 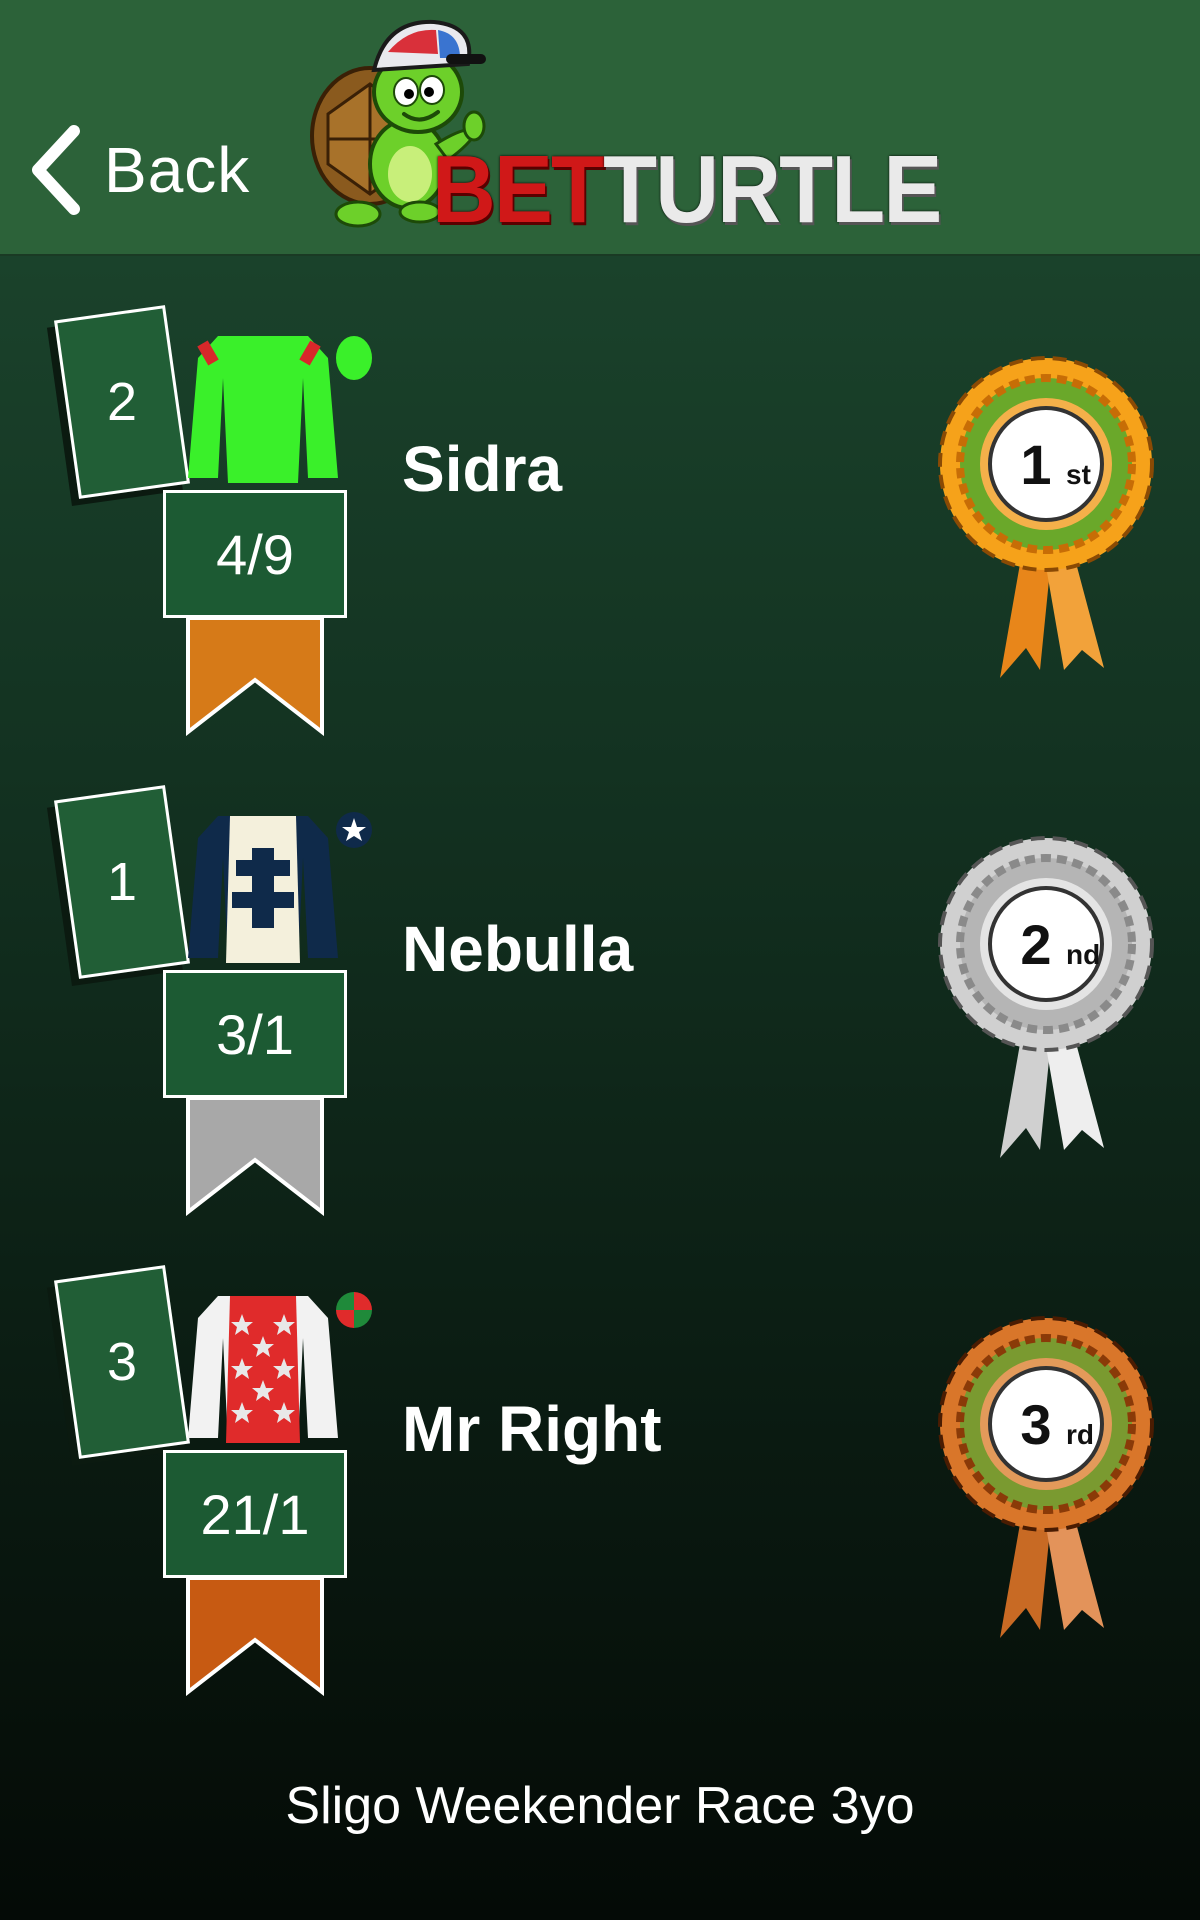 I want to click on horse-name: Nebulla, so click(x=518, y=949).